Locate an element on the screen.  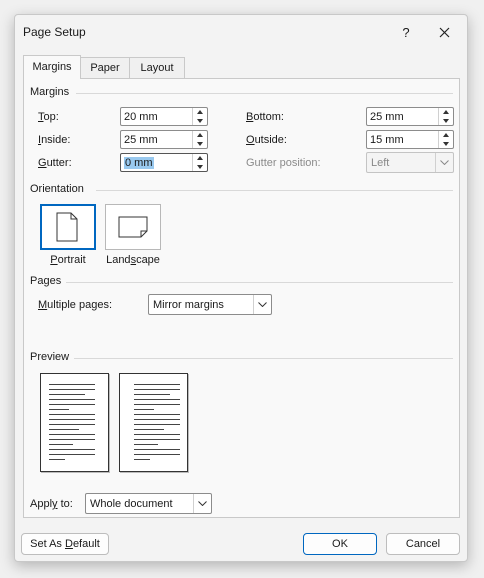
gutter-label: Gutter: is located at coordinates (55, 163).